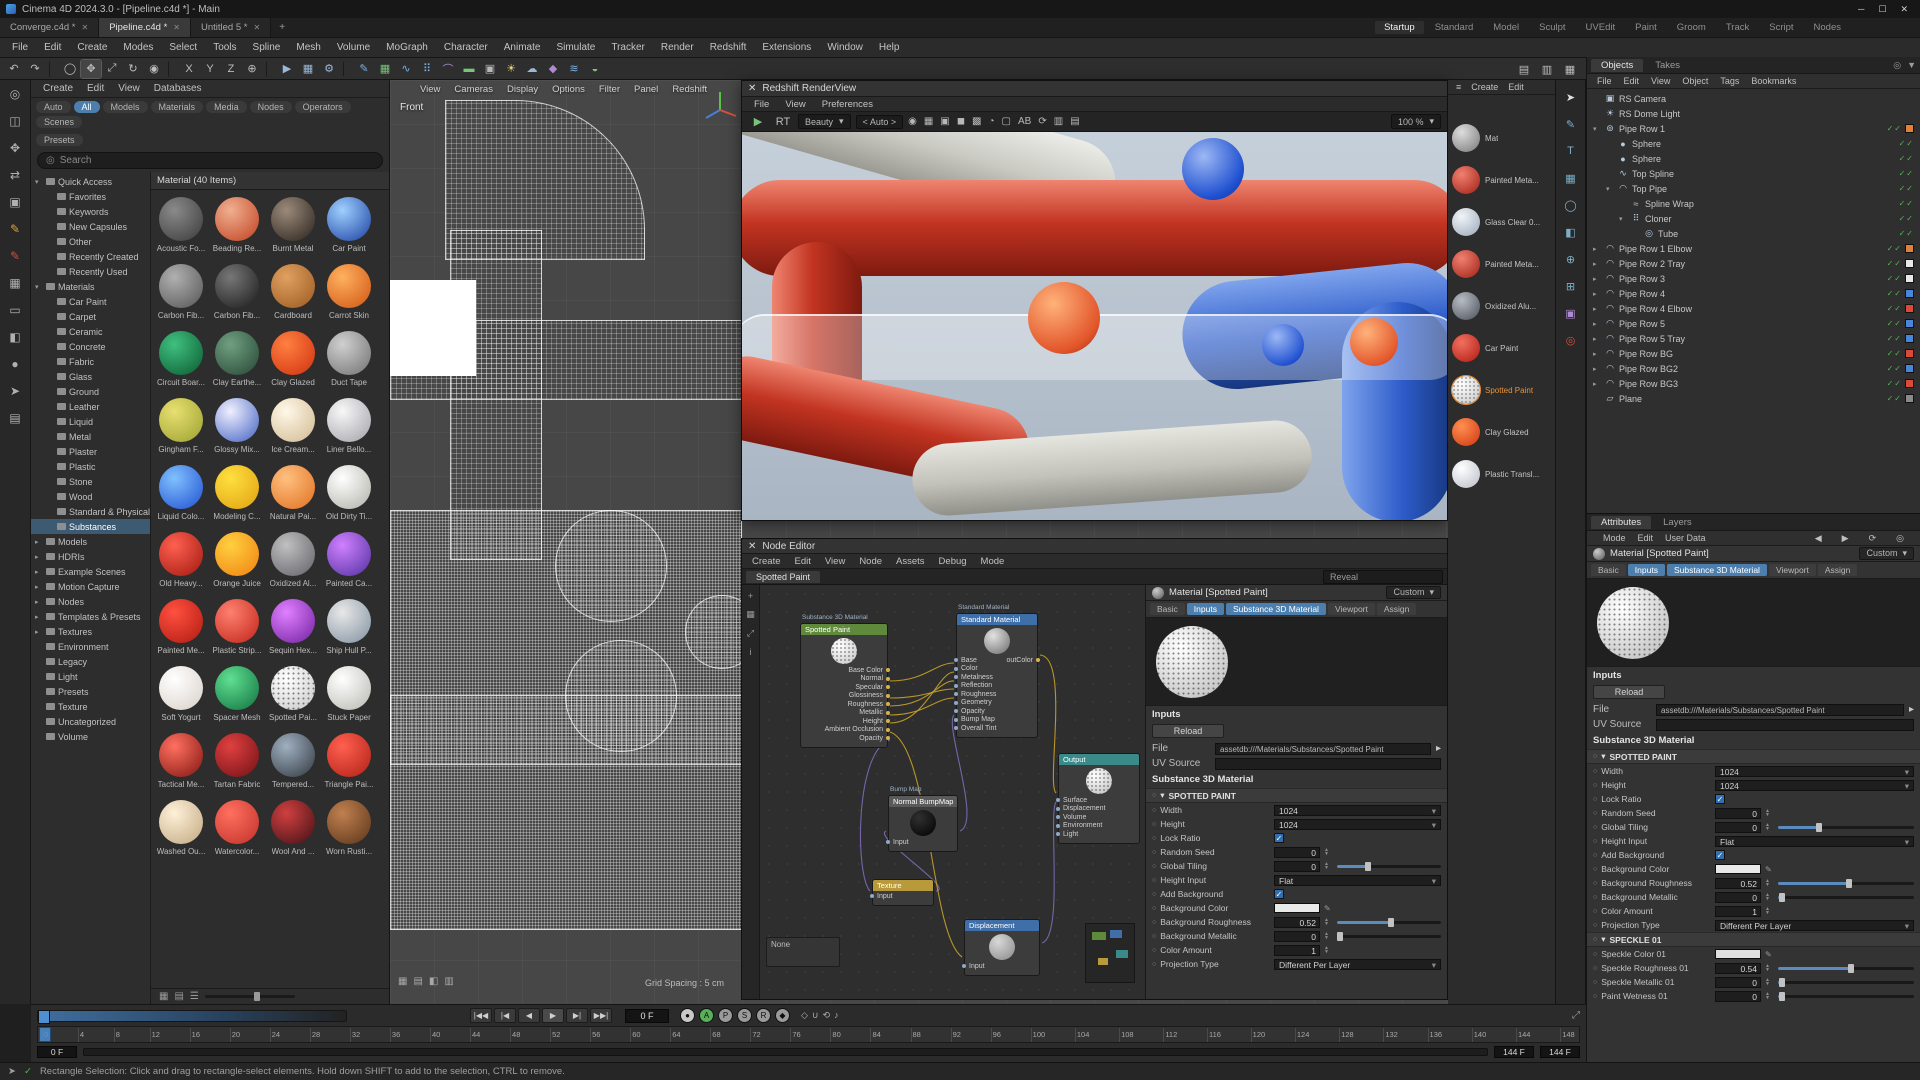 This screenshot has height=1080, width=1920. Describe the element at coordinates (532, 69) in the screenshot. I see `sky-object-icon: ☁` at that location.